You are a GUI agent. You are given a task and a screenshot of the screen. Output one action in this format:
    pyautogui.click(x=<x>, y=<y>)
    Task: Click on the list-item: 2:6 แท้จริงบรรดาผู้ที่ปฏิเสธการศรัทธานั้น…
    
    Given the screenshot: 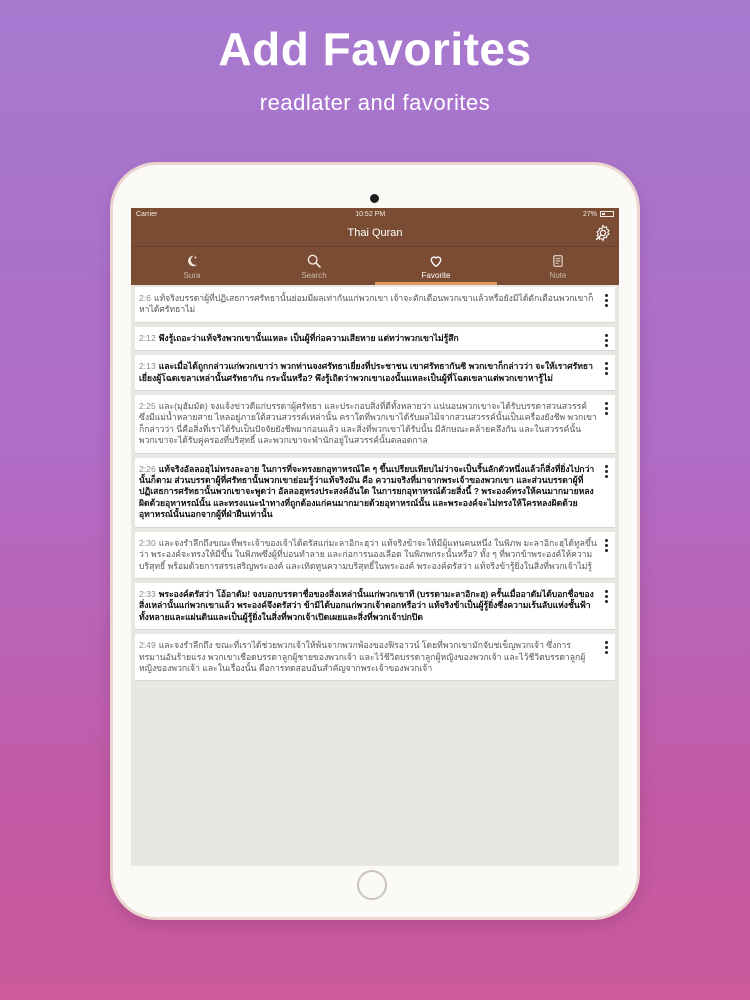 What is the action you would take?
    pyautogui.click(x=375, y=305)
    